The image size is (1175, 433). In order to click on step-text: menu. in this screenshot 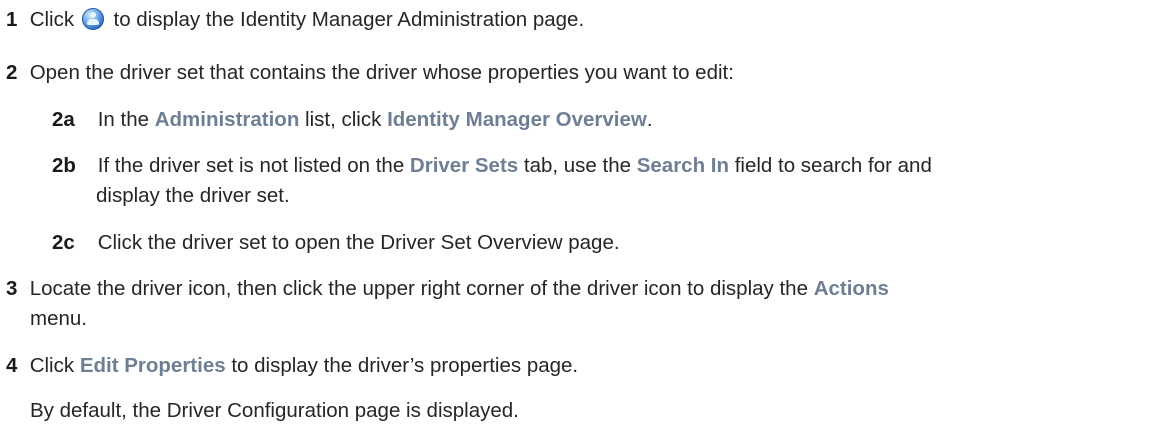, I will do `click(58, 318)`.